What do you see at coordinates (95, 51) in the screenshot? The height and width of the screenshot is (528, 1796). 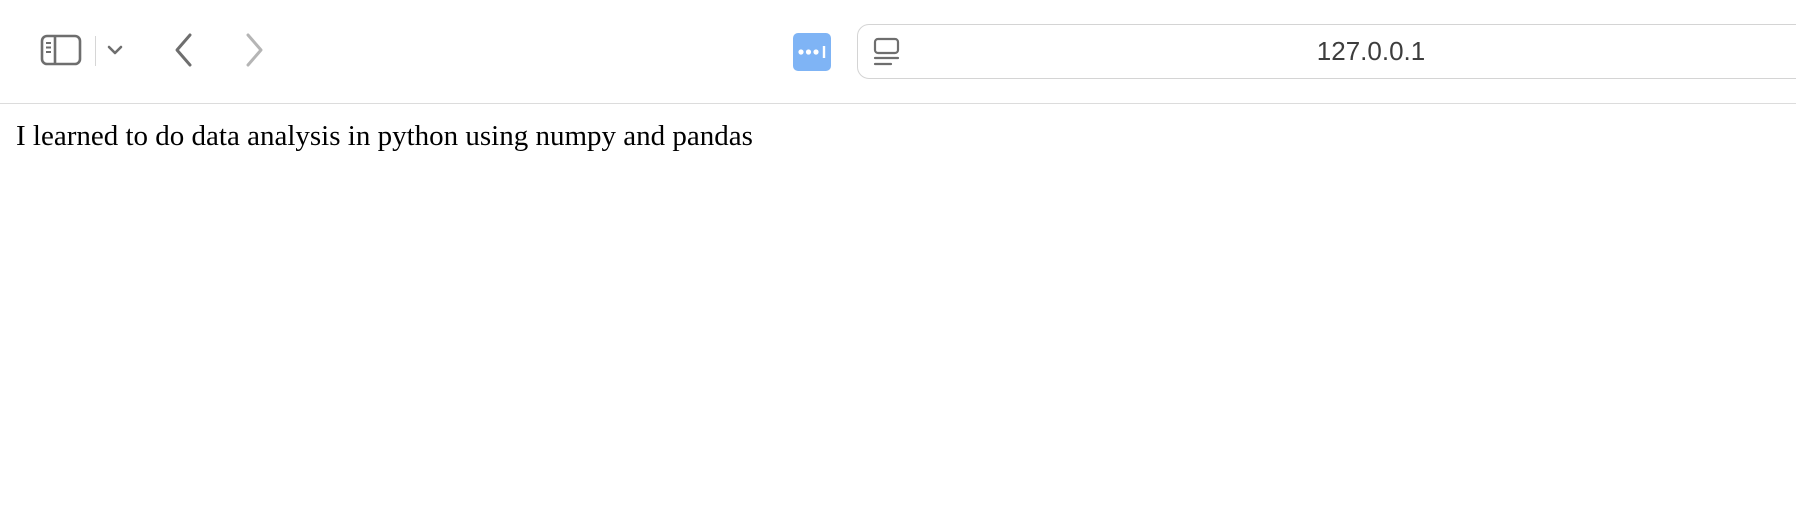 I see `toolbar-divider` at bounding box center [95, 51].